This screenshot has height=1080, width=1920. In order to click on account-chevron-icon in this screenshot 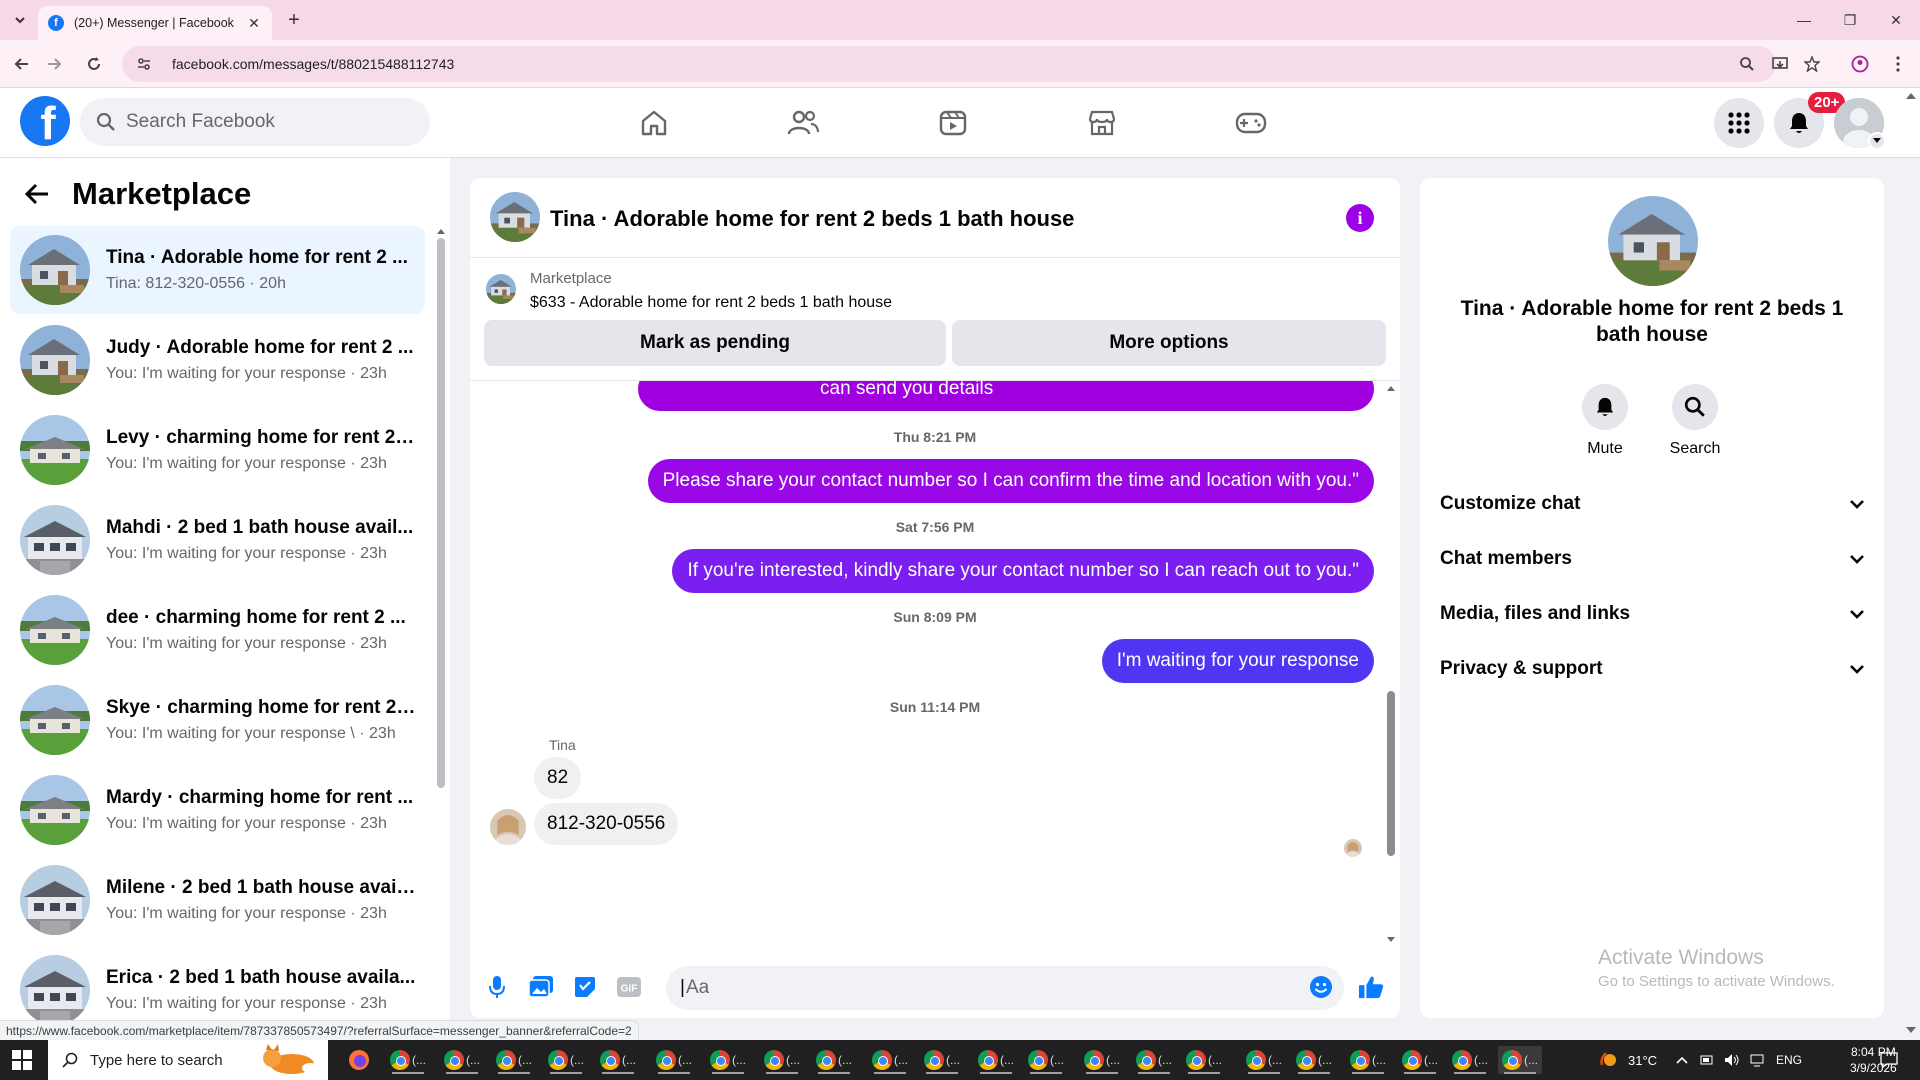, I will do `click(1877, 141)`.